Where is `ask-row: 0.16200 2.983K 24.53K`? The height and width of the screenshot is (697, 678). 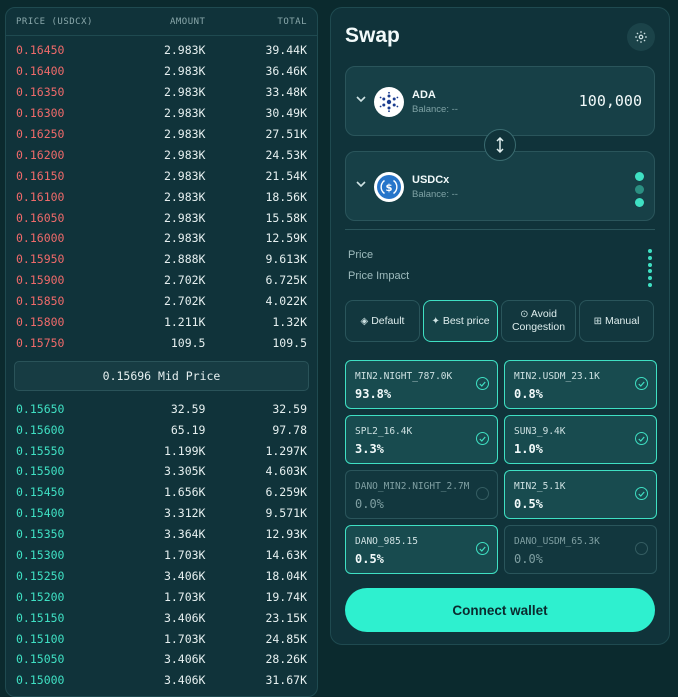
ask-row: 0.16200 2.983K 24.53K is located at coordinates (161, 154).